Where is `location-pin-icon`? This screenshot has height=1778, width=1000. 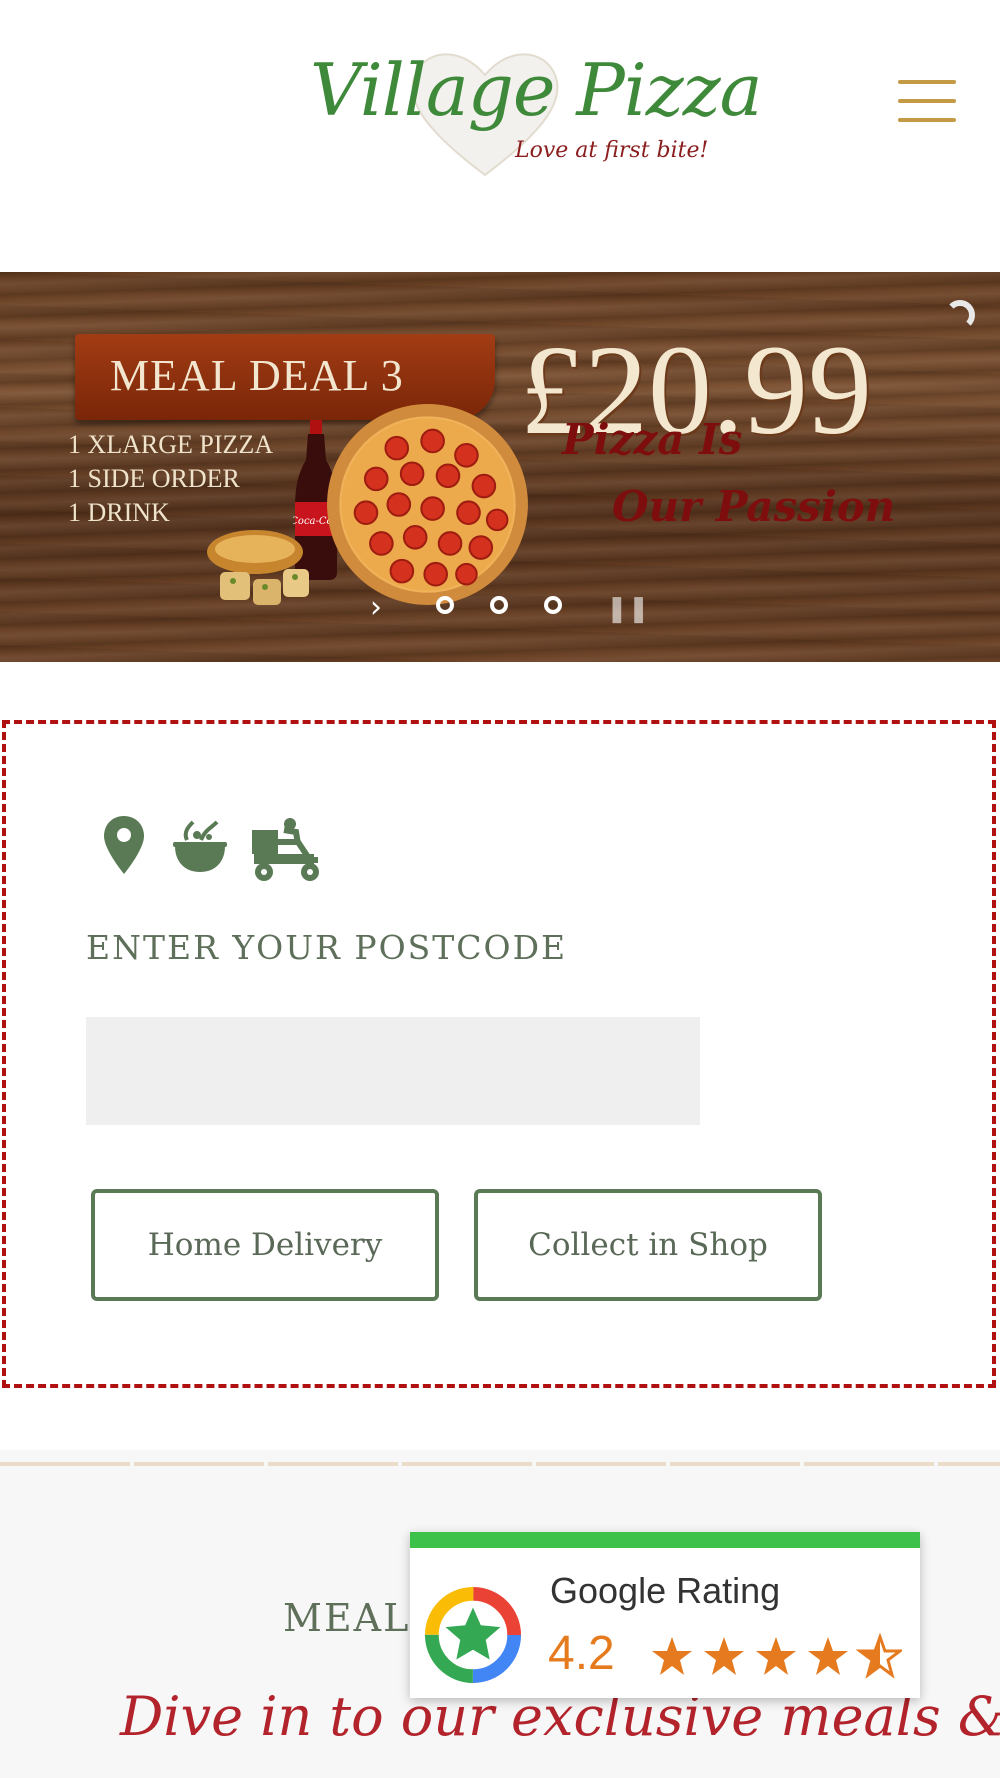
location-pin-icon is located at coordinates (124, 845).